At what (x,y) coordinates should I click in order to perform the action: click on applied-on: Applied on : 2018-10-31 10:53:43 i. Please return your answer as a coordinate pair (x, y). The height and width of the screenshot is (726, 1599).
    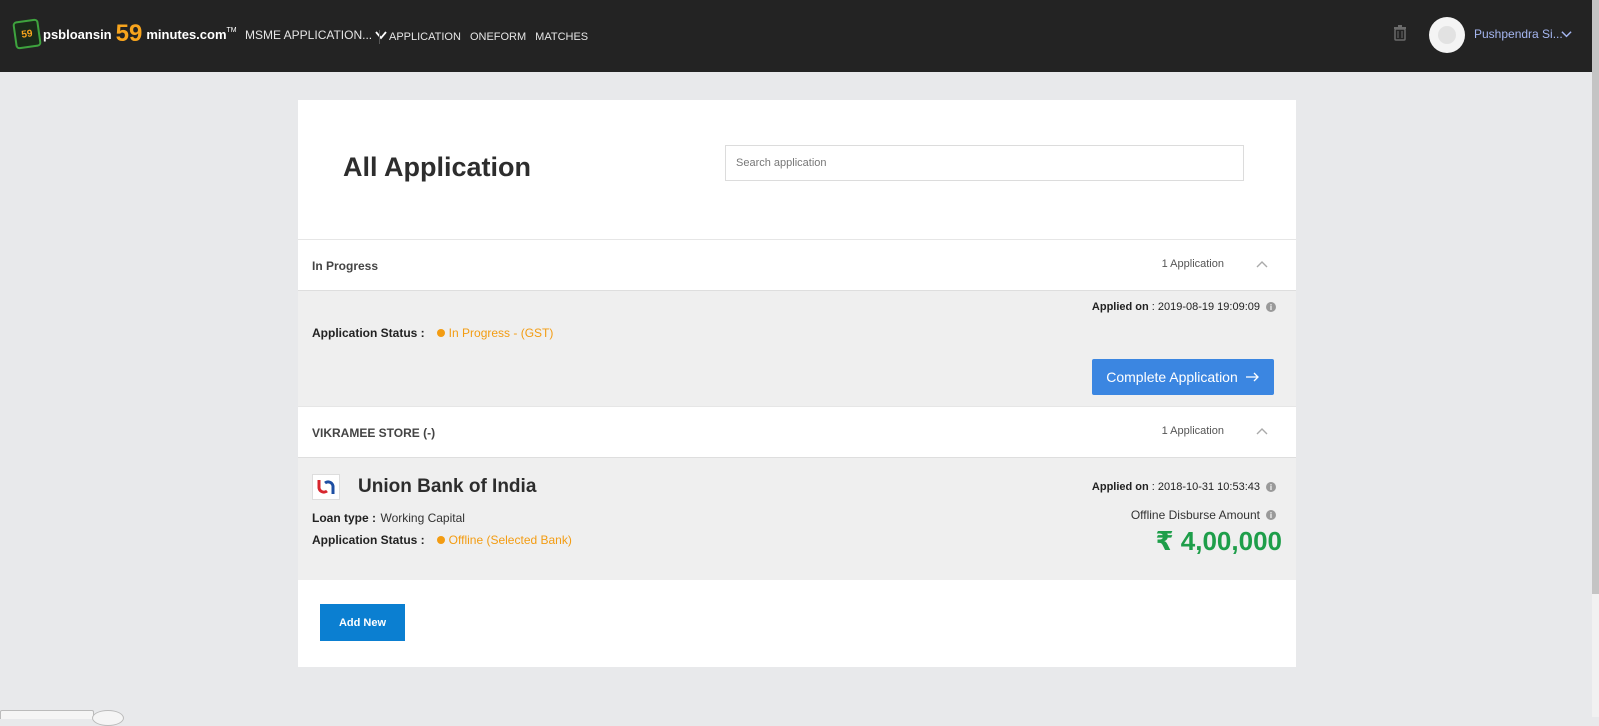
    Looking at the image, I should click on (1184, 487).